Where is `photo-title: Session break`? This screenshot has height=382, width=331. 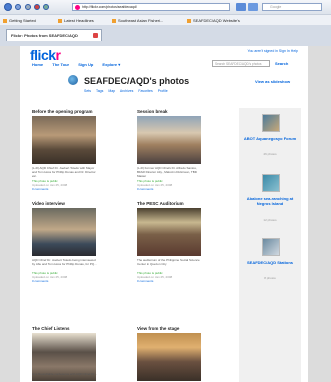 photo-title: Session break is located at coordinates (152, 111).